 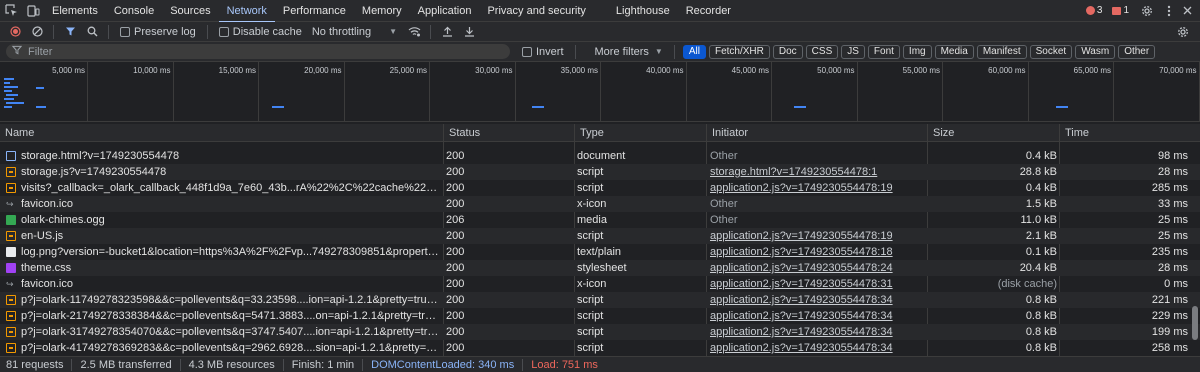 What do you see at coordinates (260, 32) in the screenshot?
I see `disable-cache-checkbox: Disable cache` at bounding box center [260, 32].